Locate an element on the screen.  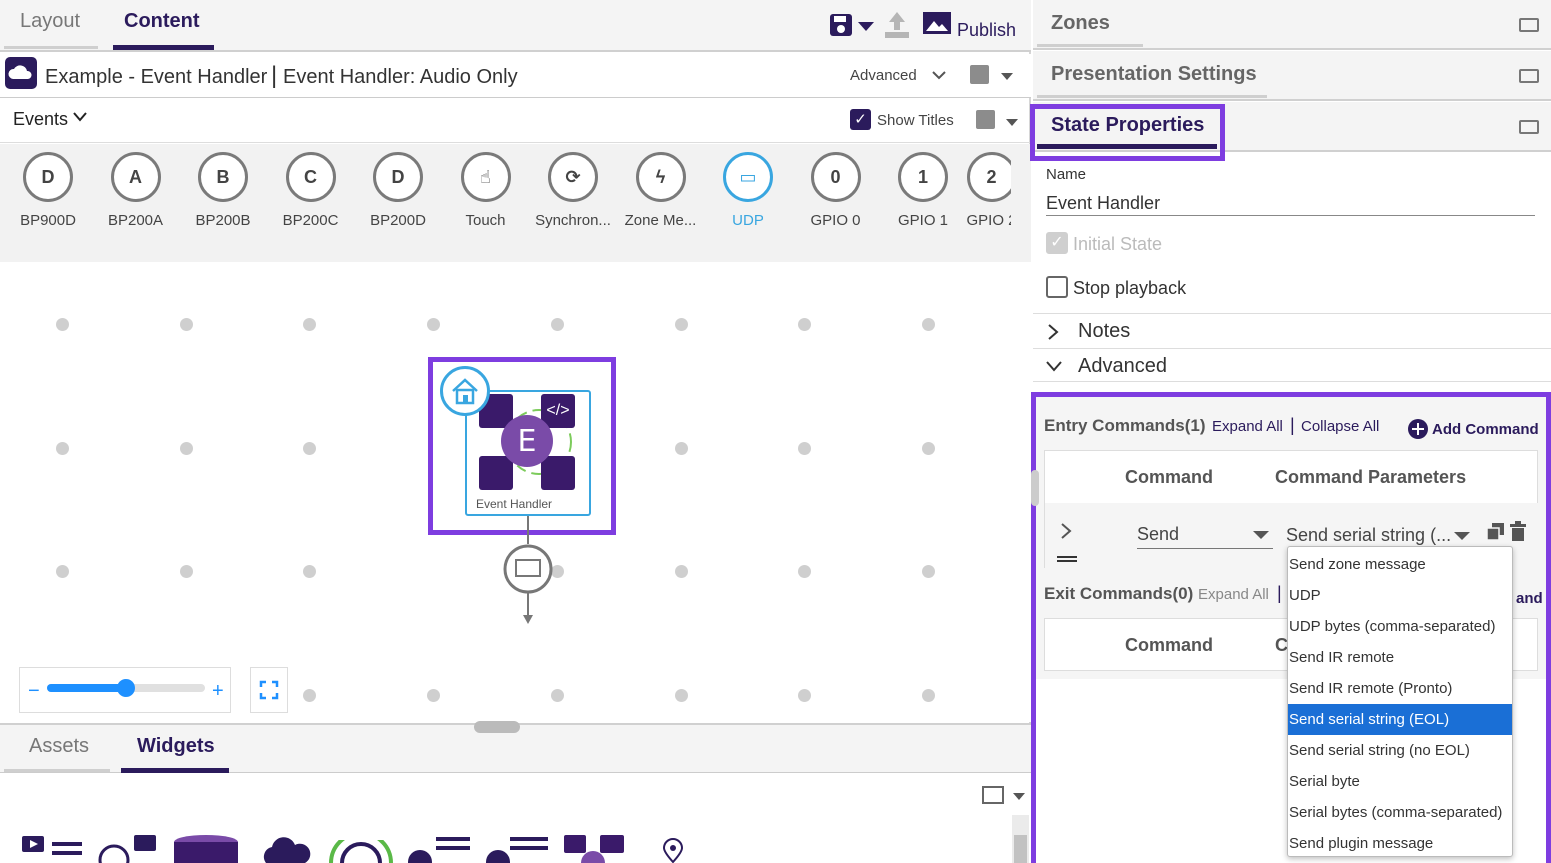
event-bp900d: D BP900D is located at coordinates (48, 190).